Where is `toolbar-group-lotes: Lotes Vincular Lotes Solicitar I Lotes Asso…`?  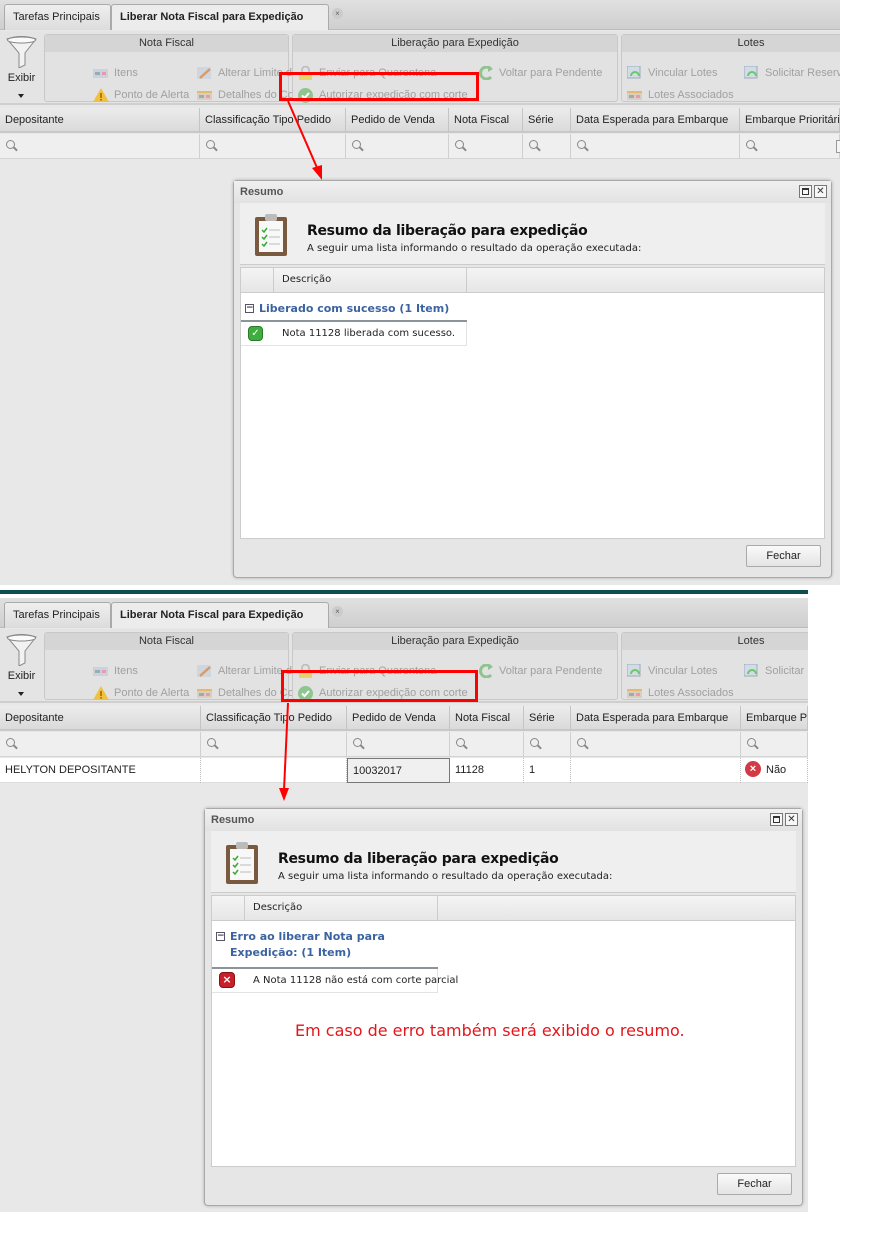 toolbar-group-lotes: Lotes Vincular Lotes Solicitar I Lotes Asso… is located at coordinates (714, 666).